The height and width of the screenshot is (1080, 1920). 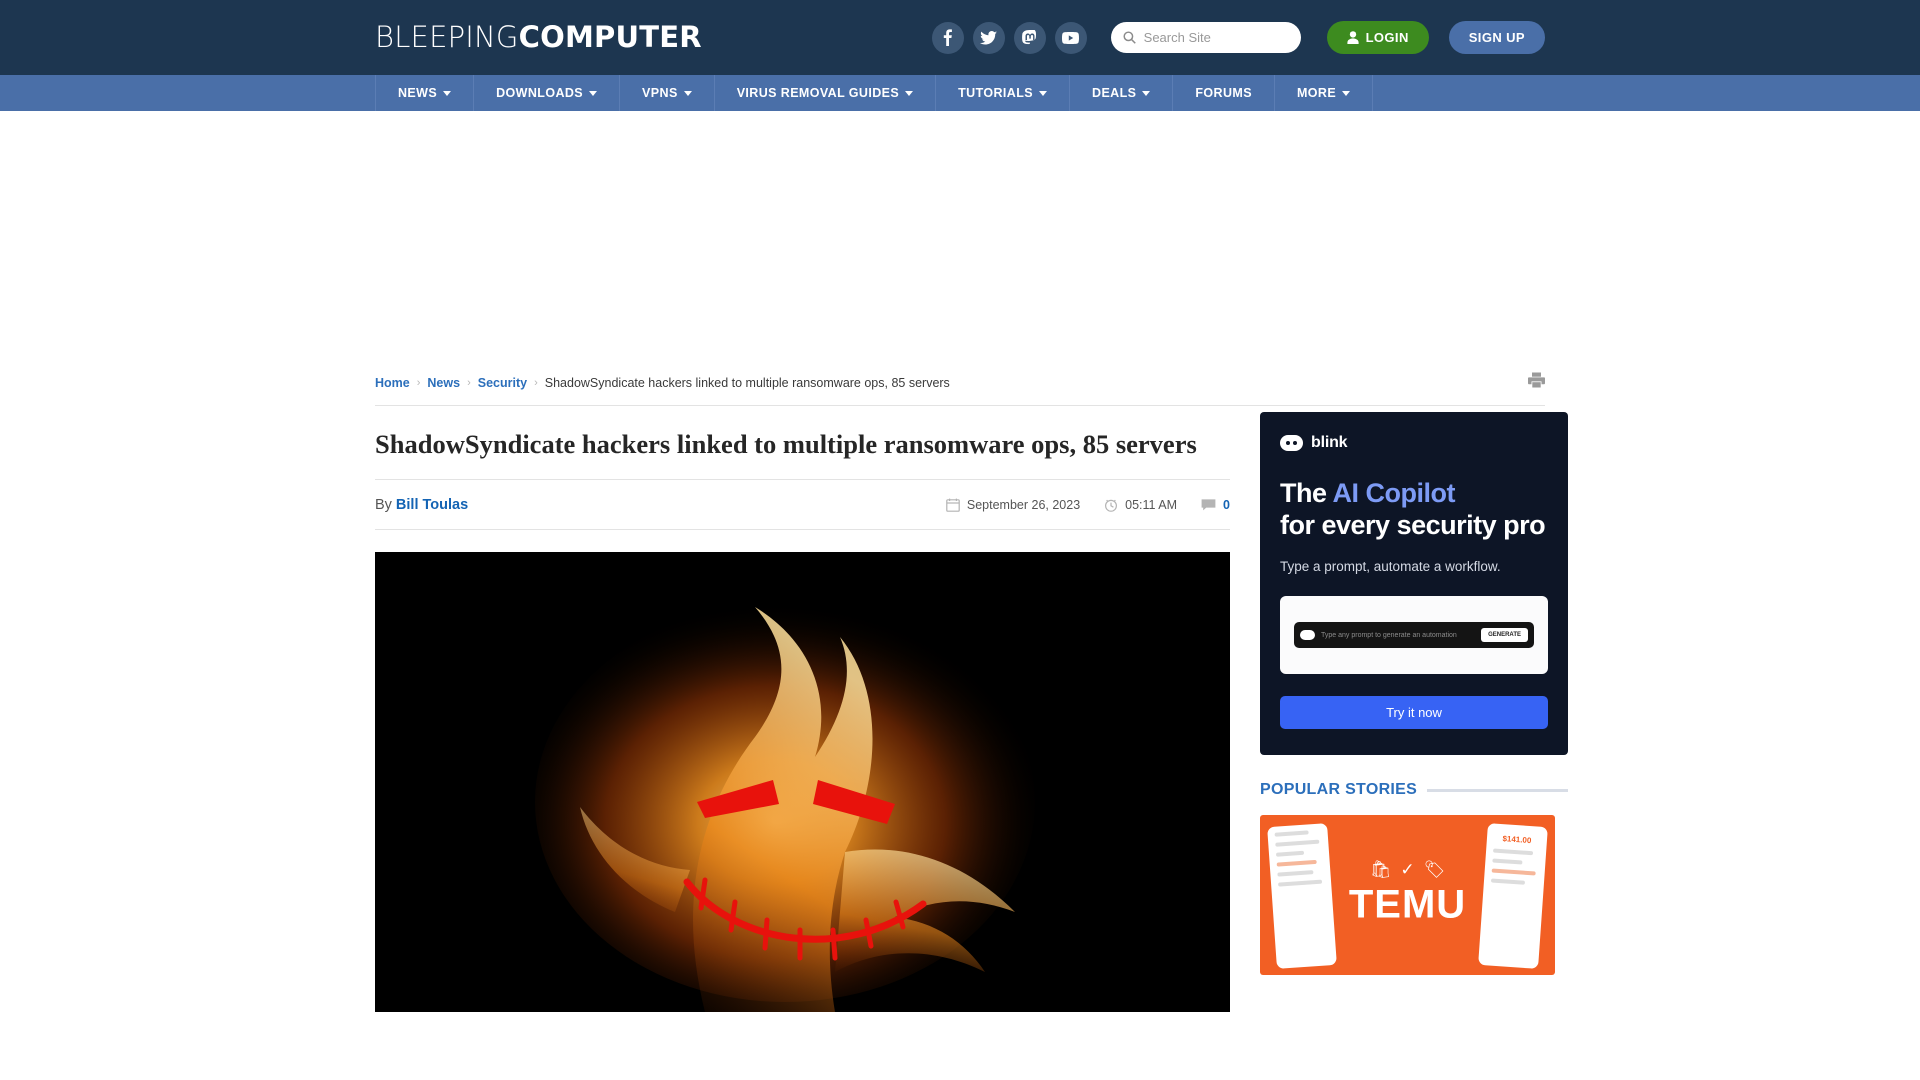 I want to click on comment-count: 0, so click(x=1215, y=505).